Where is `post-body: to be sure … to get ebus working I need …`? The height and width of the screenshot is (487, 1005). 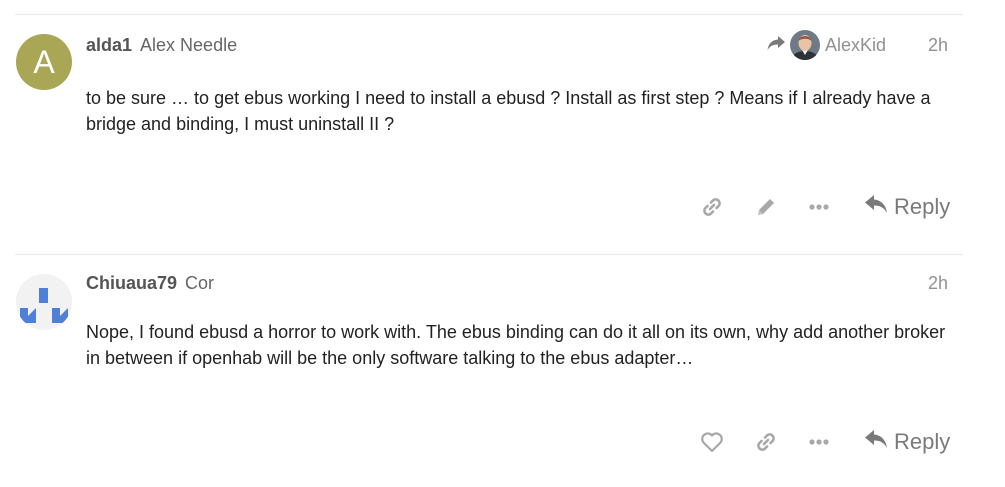 post-body: to be sure … to get ebus working I need … is located at coordinates (508, 111).